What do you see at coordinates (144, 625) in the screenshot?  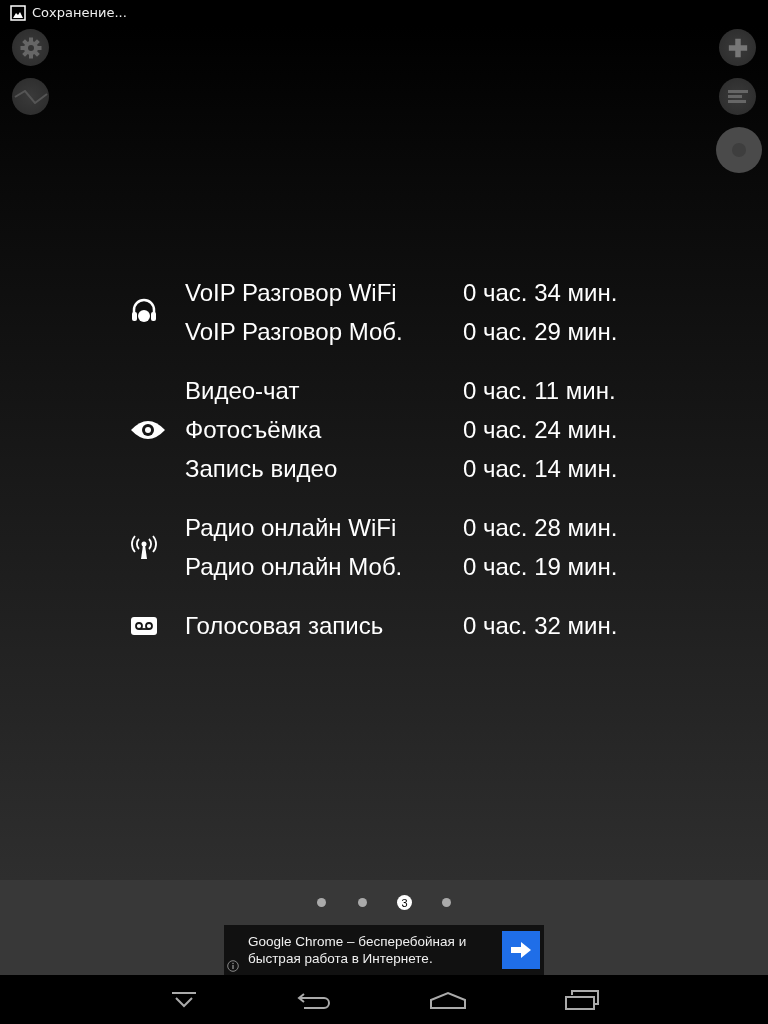 I see `voicemail-icon` at bounding box center [144, 625].